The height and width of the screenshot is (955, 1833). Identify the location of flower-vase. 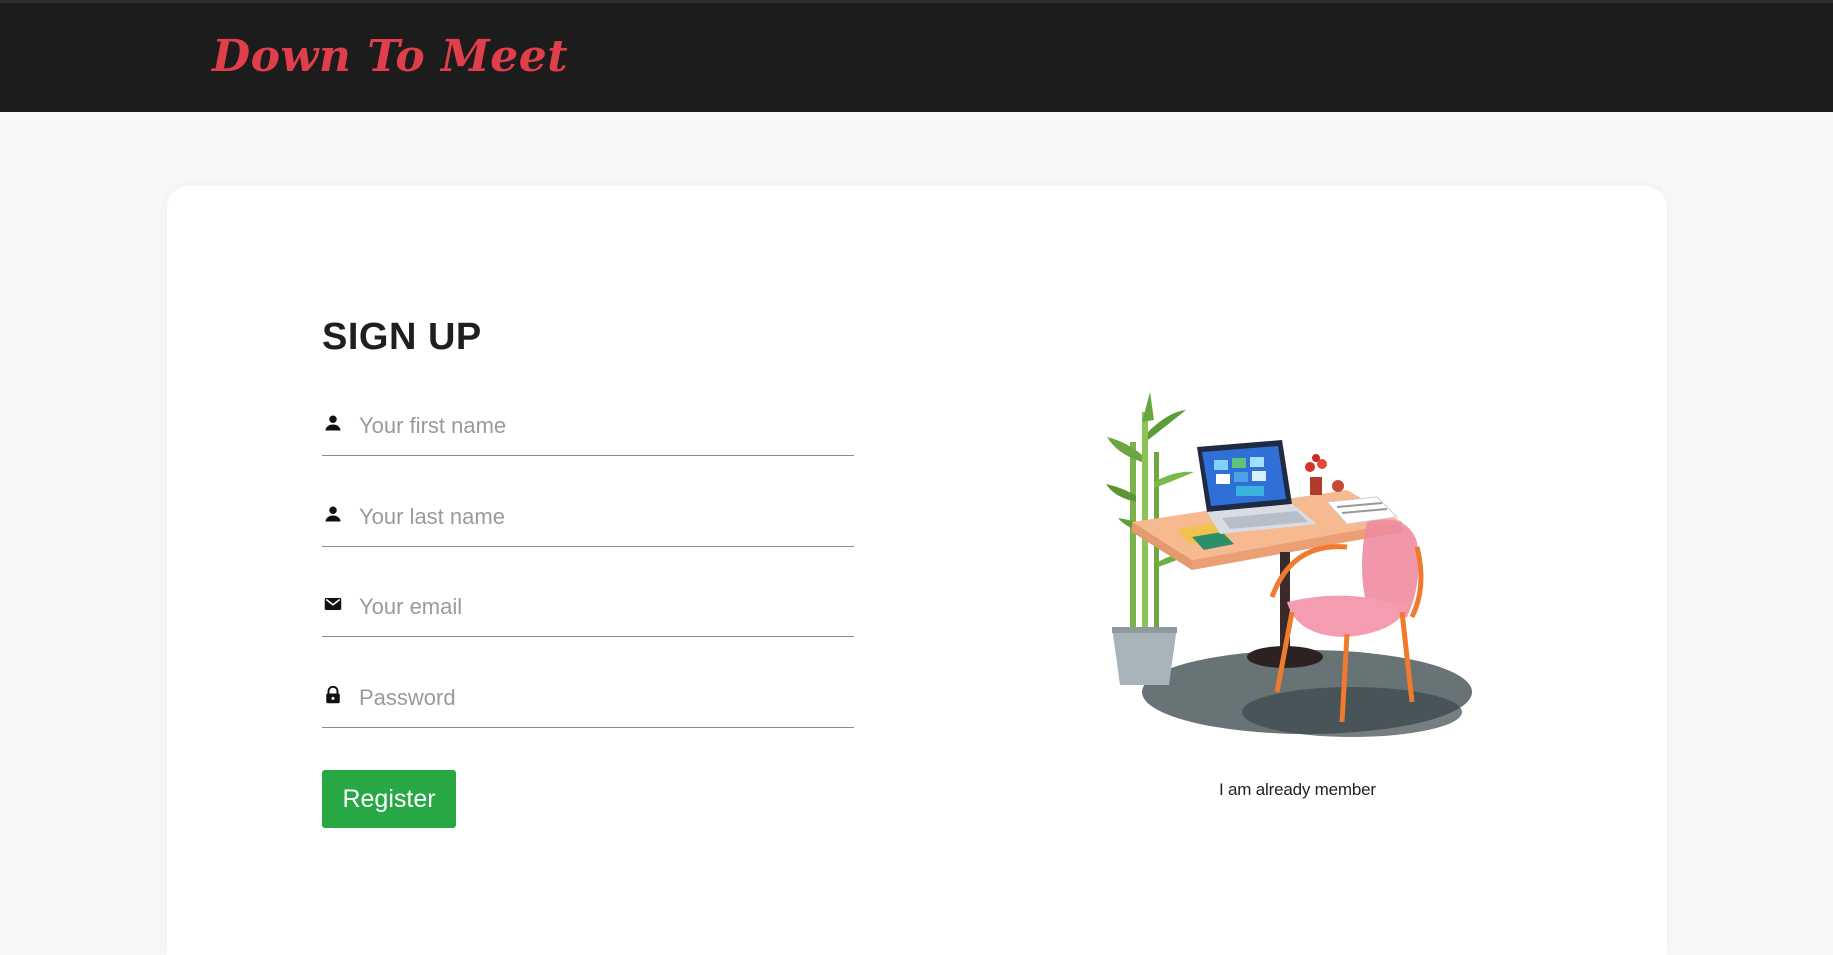
(1324, 474).